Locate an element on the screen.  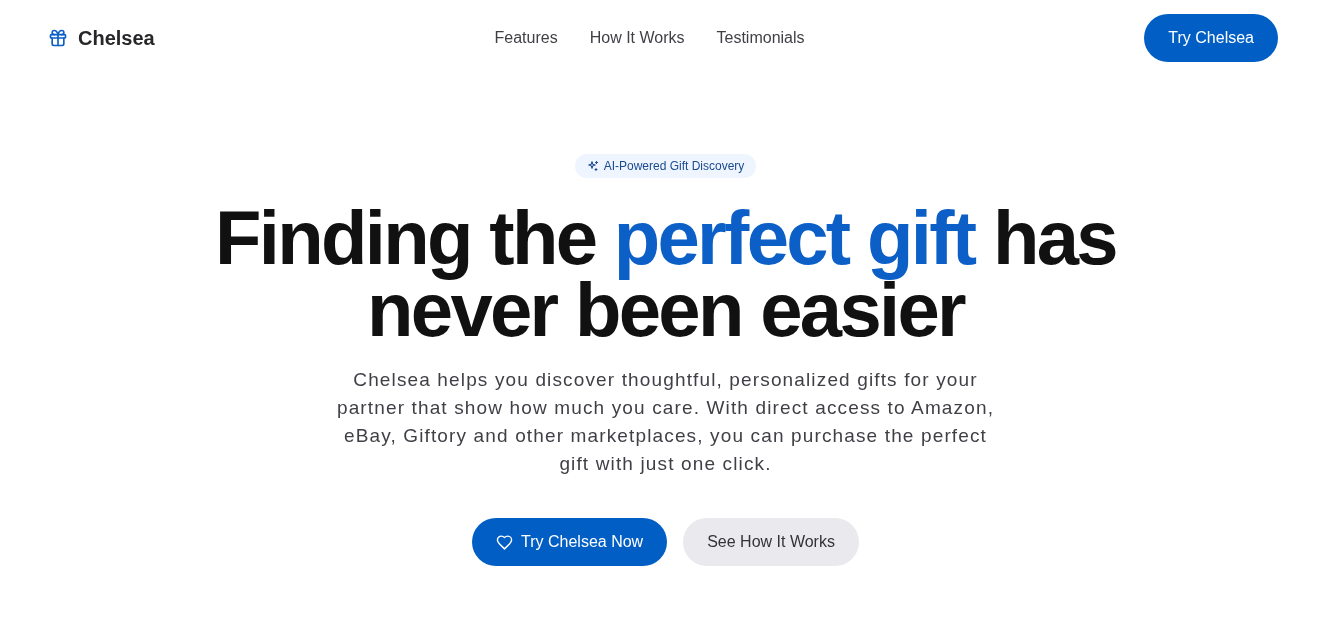
nav-link: Features is located at coordinates (526, 38).